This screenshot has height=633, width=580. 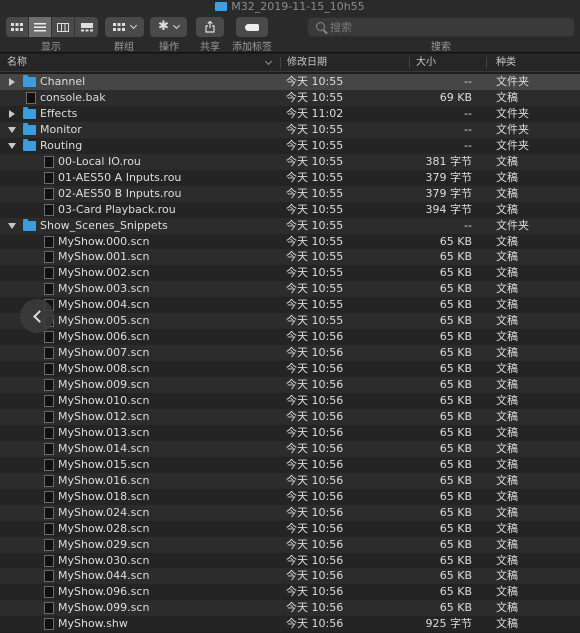 What do you see at coordinates (104, 544) in the screenshot?
I see `file-name: MyShow.029.scn` at bounding box center [104, 544].